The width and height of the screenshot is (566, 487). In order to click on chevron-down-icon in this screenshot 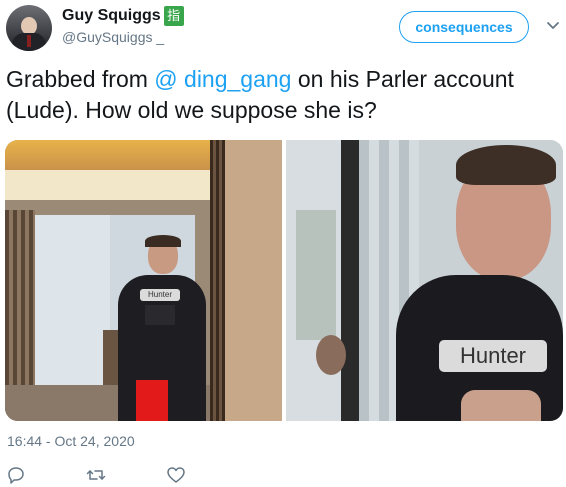, I will do `click(553, 26)`.